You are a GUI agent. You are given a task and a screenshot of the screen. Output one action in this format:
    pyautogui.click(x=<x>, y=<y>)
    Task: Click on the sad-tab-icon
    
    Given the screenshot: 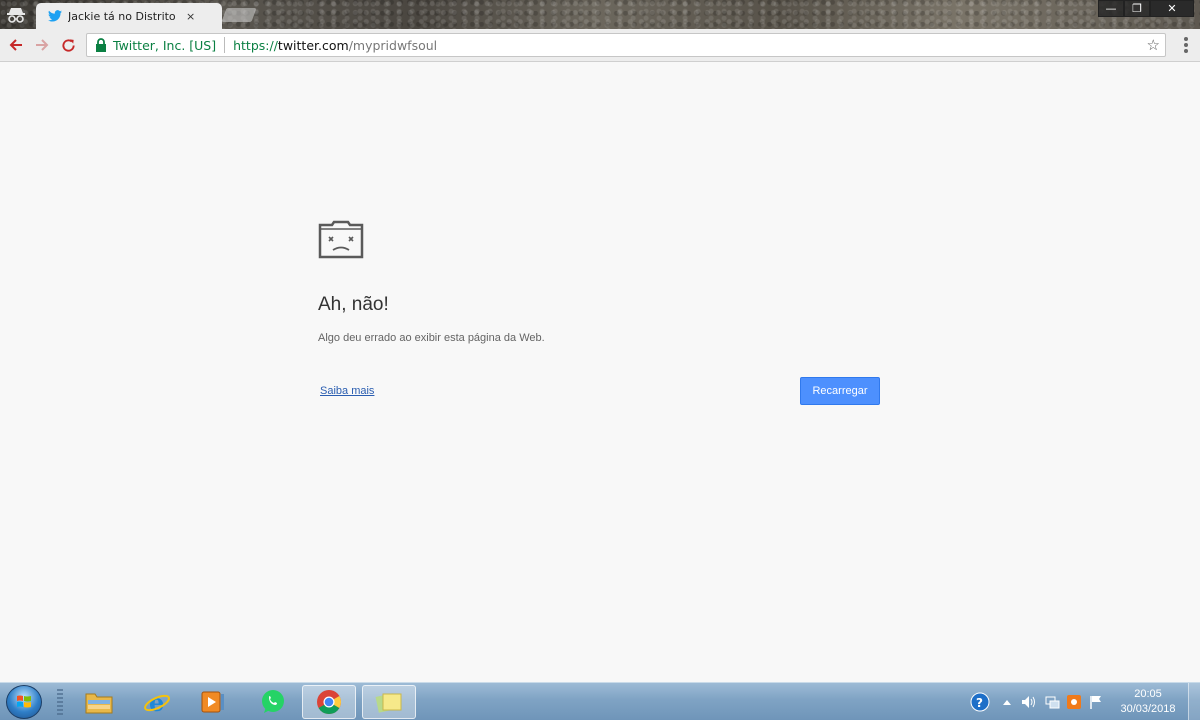 What is the action you would take?
    pyautogui.click(x=341, y=239)
    